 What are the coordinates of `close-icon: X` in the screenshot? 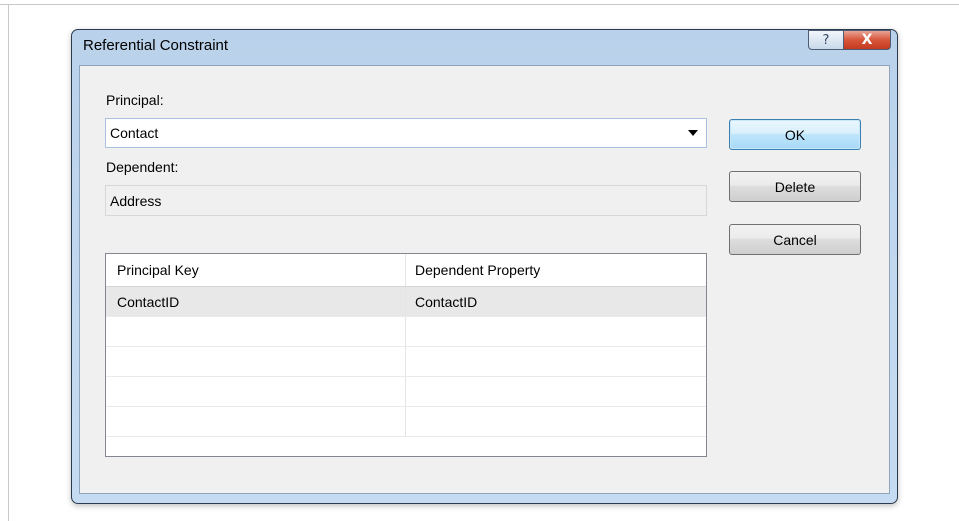 It's located at (867, 40).